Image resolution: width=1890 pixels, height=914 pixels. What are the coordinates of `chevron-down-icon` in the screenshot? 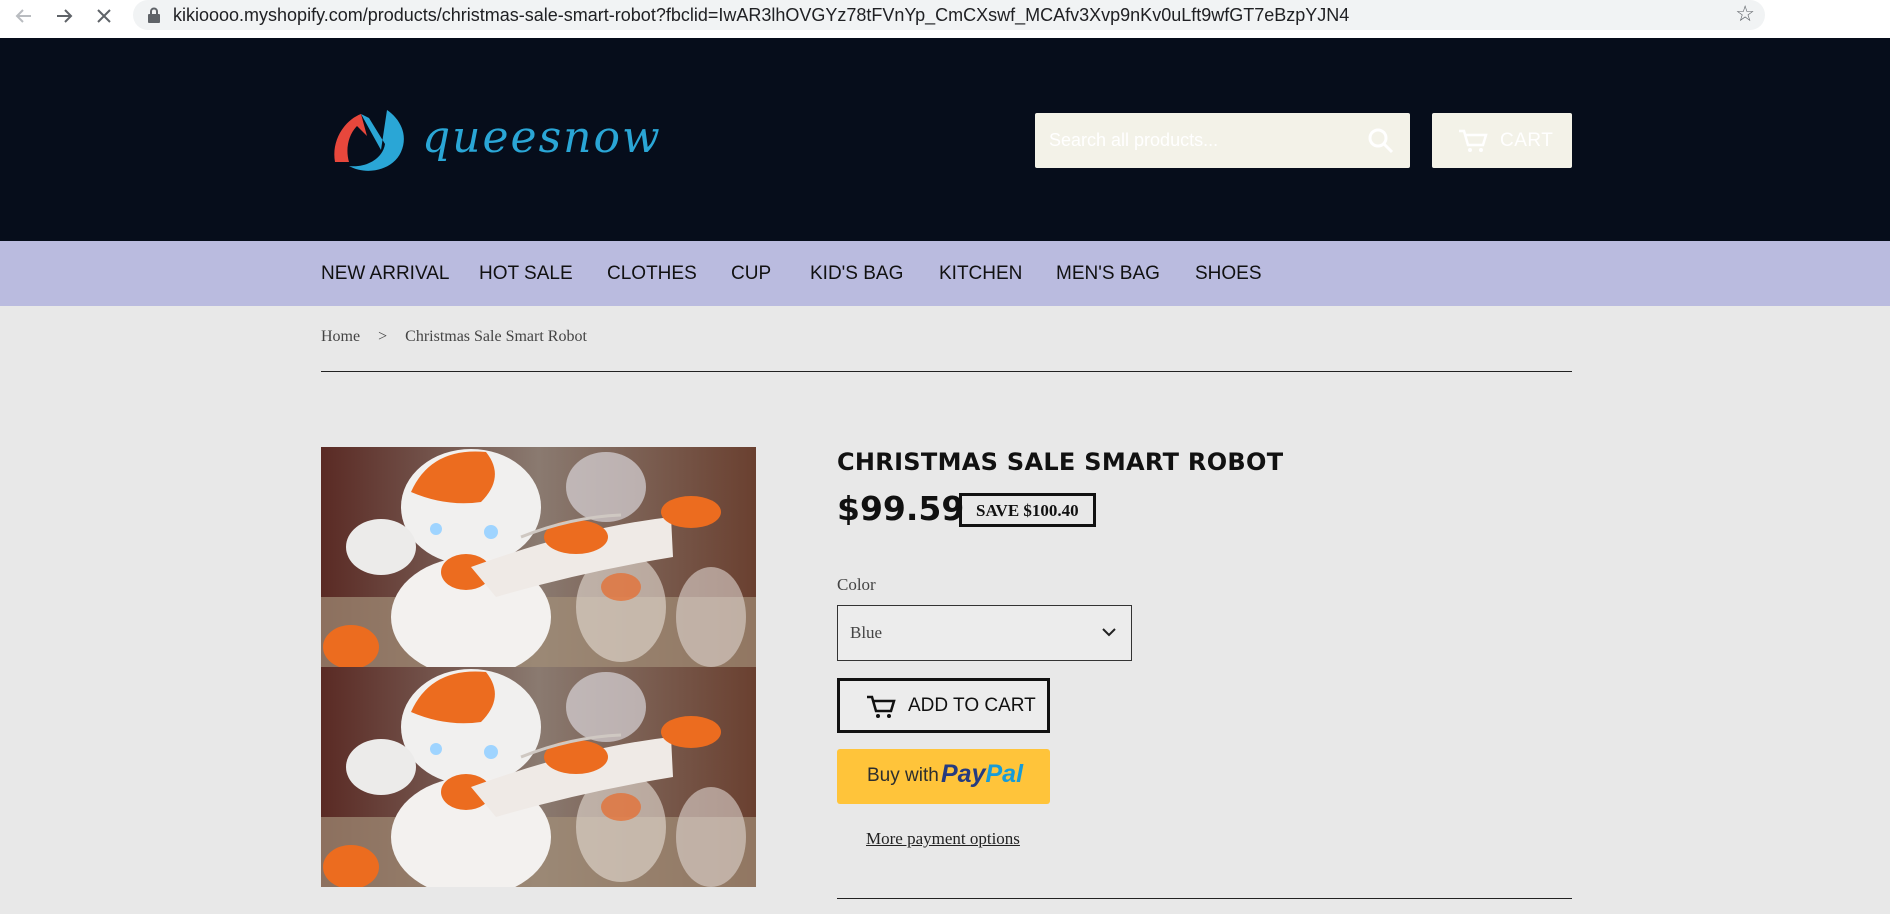 It's located at (1109, 632).